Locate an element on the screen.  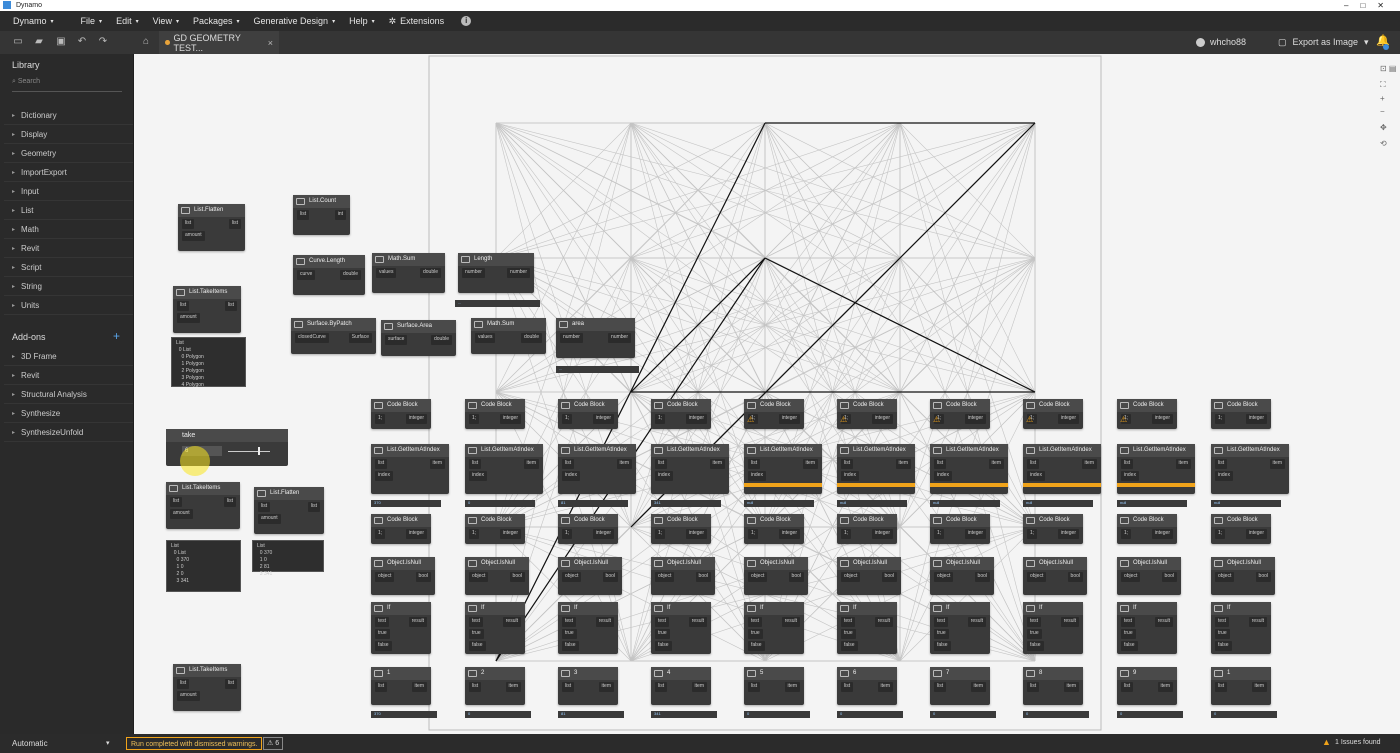
undo-icon: ↶ is located at coordinates (82, 42).